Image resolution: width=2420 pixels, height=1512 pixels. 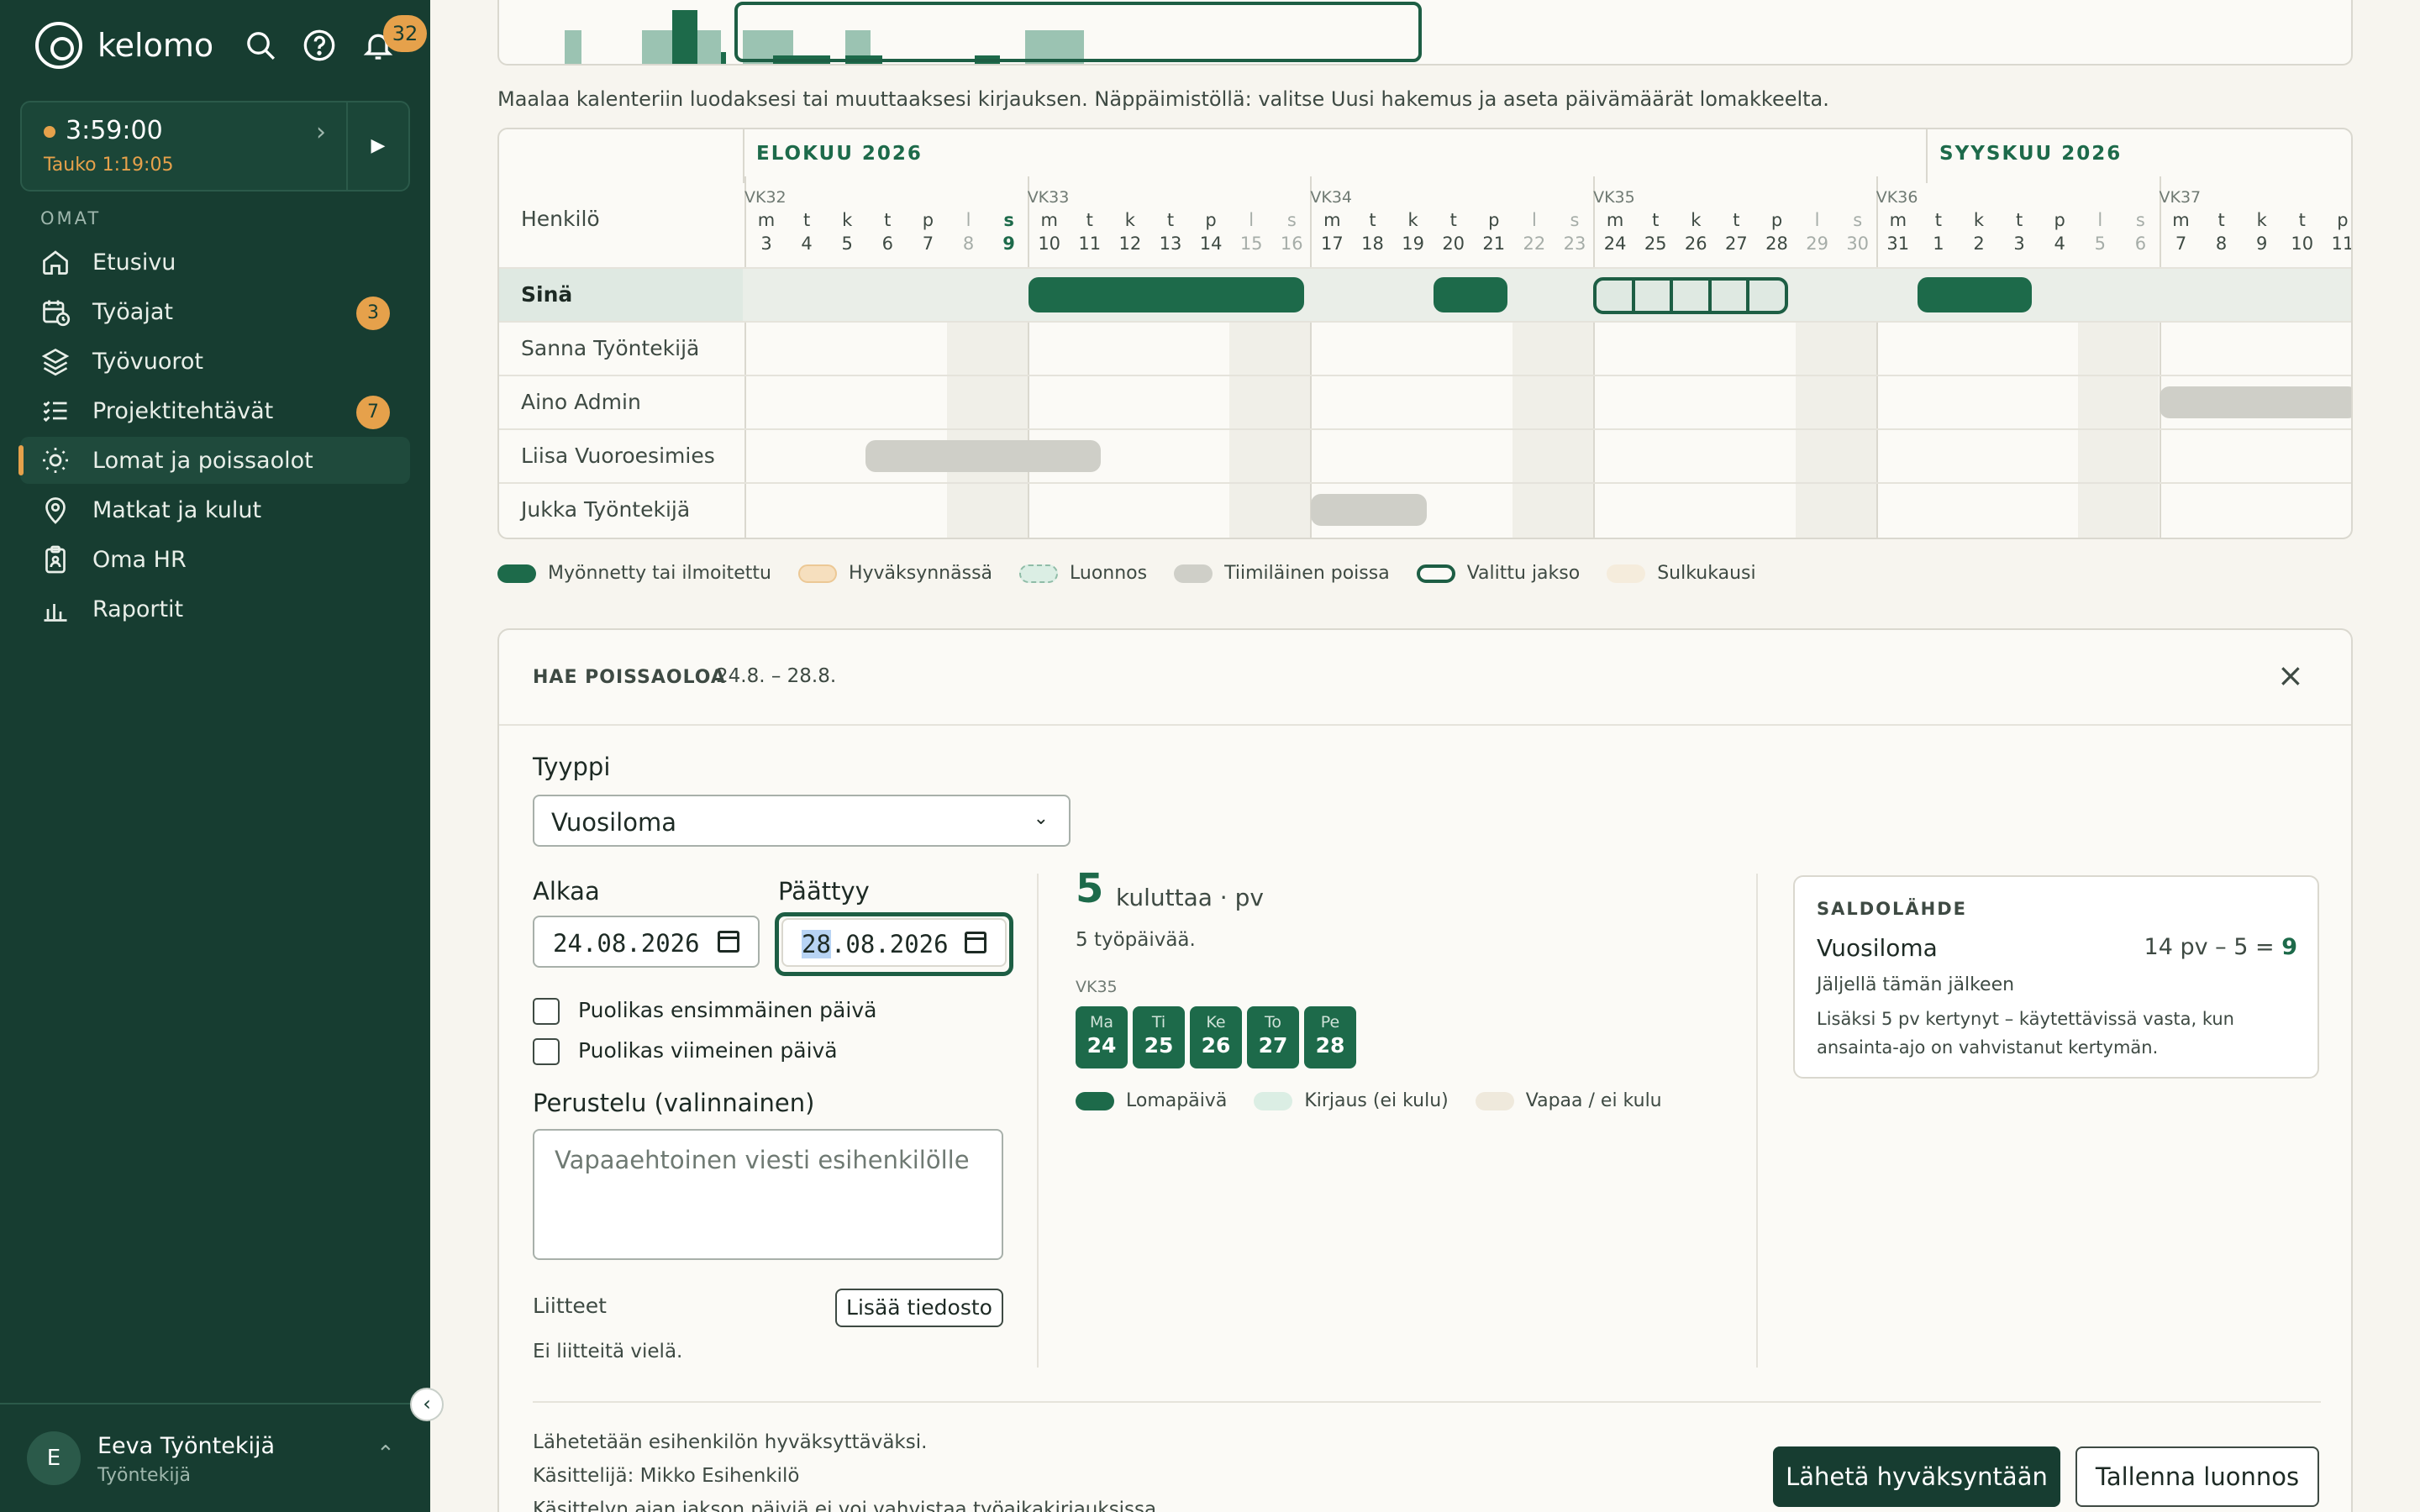 I want to click on timer-widget: 3:59:00 Tauko 1:19:05 › ▶, so click(x=215, y=146).